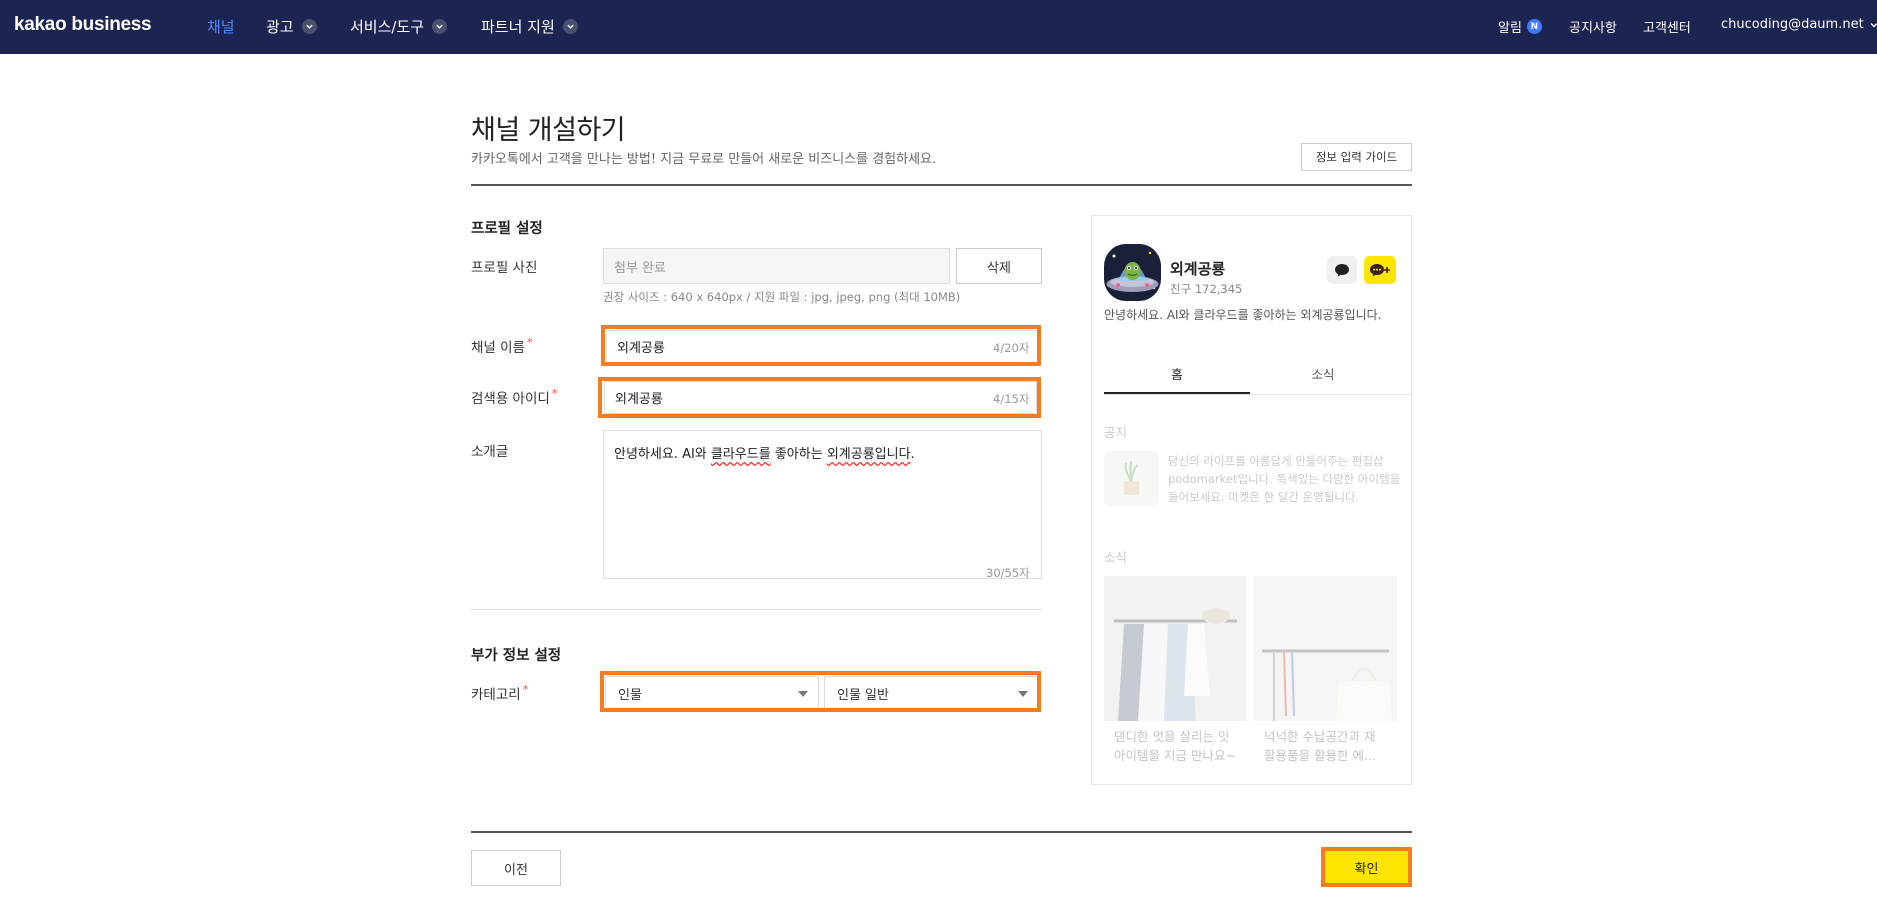  I want to click on previous-button: 이전, so click(516, 868).